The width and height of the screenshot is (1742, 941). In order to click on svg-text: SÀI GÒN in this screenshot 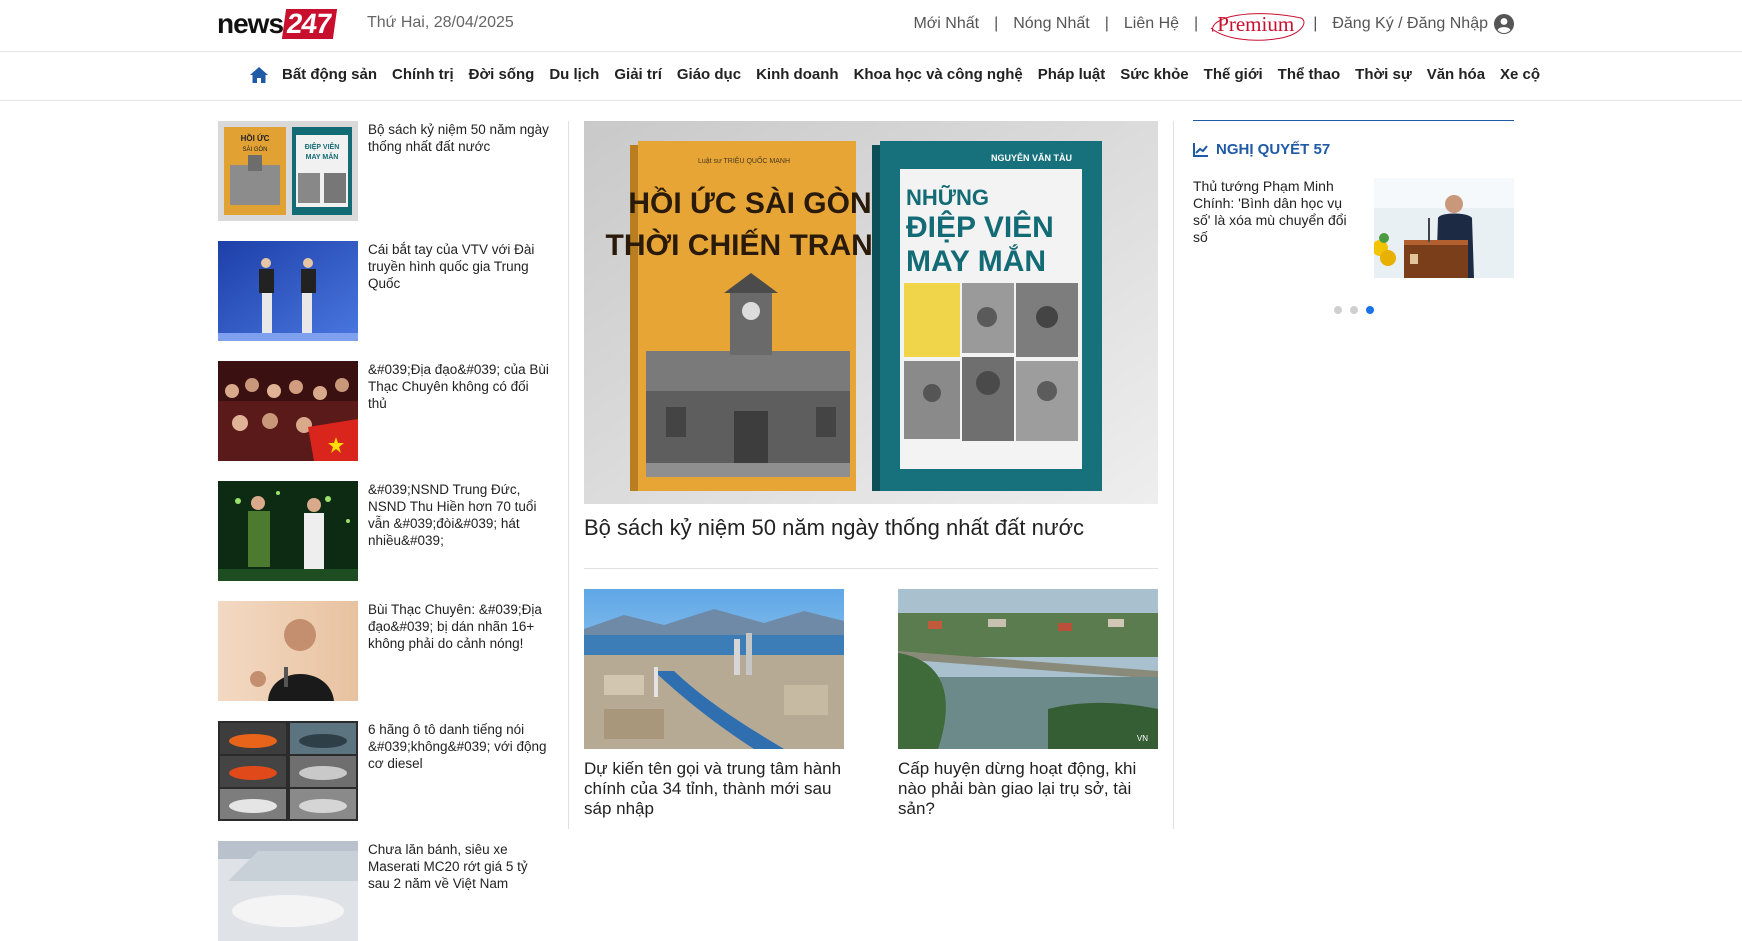, I will do `click(254, 149)`.